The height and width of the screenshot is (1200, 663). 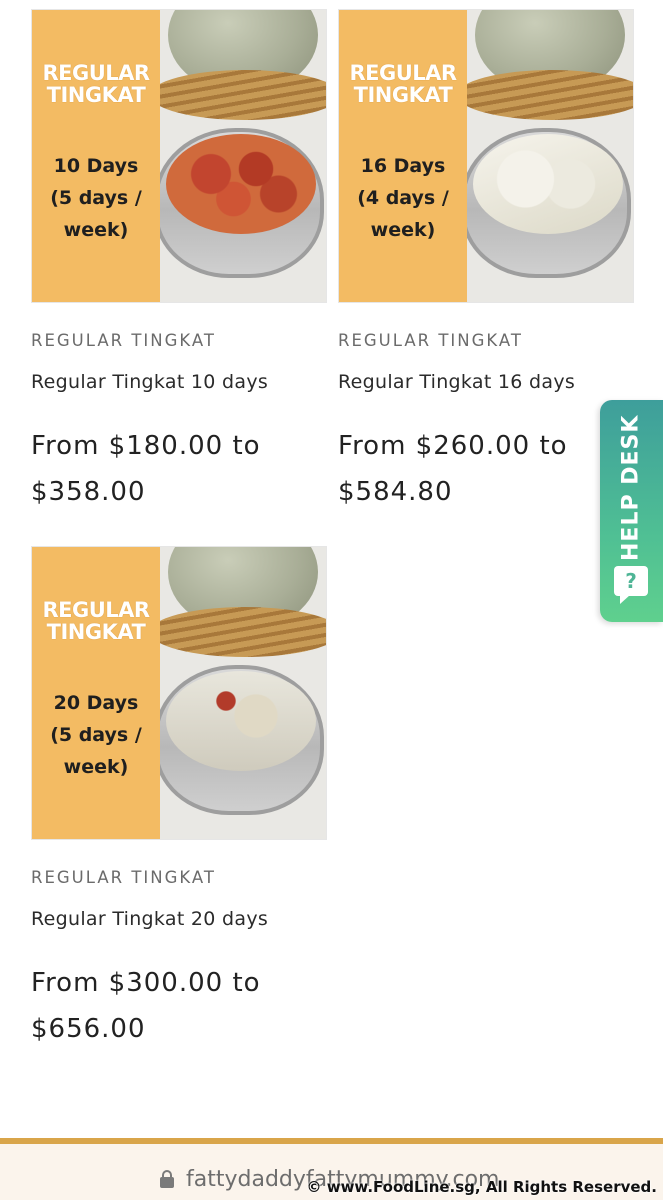 What do you see at coordinates (146, 1006) in the screenshot?
I see `product-price: From $300.00 to $656.00` at bounding box center [146, 1006].